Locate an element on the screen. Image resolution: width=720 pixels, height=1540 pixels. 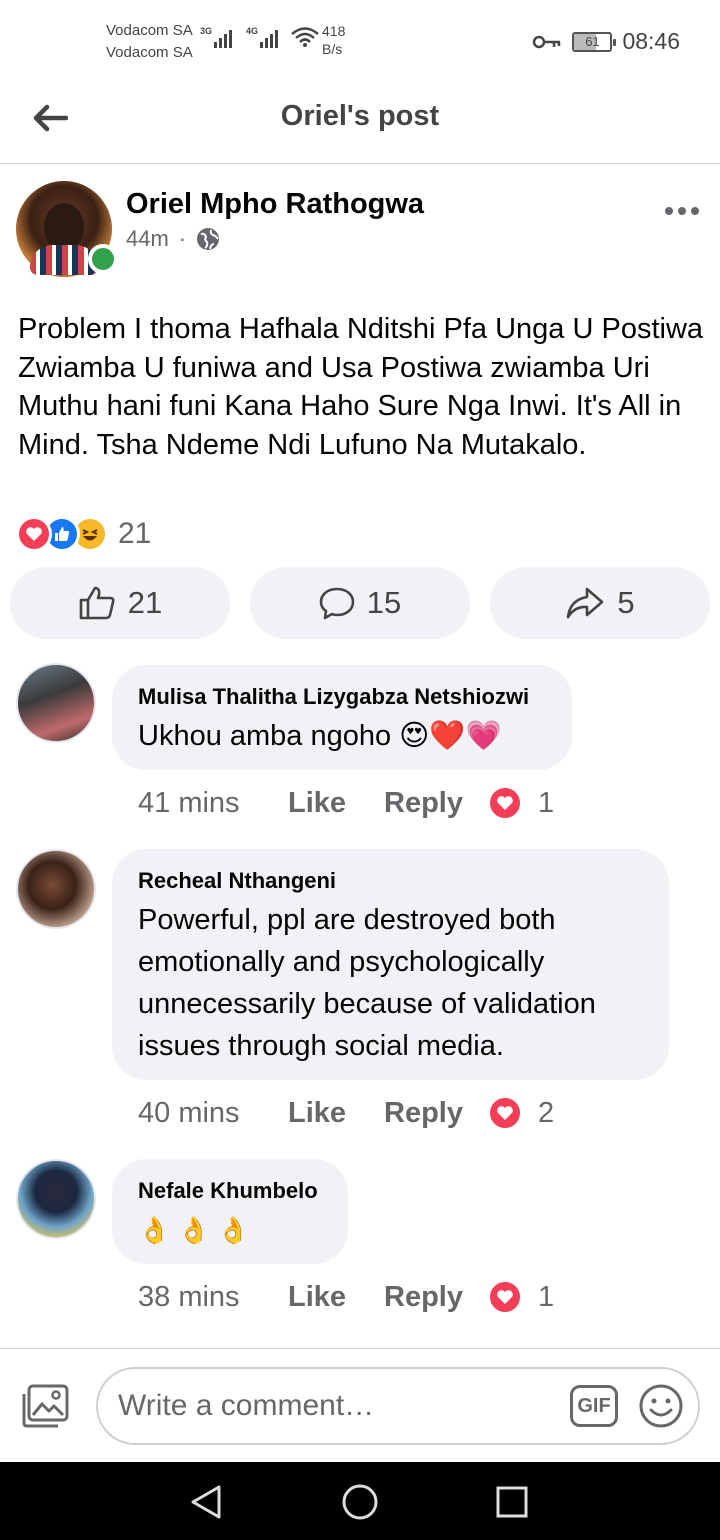
battery-level: 61 is located at coordinates (592, 41).